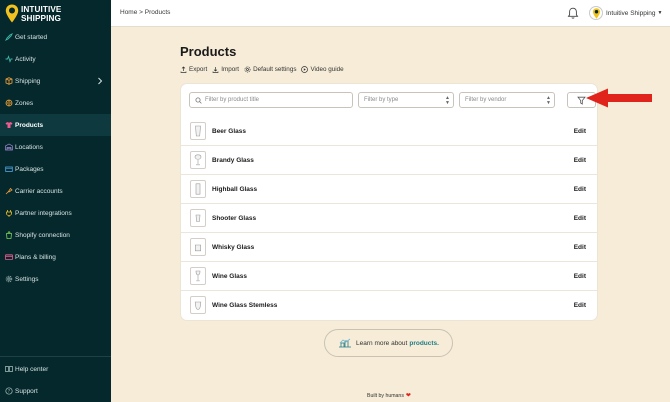  What do you see at coordinates (55, 391) in the screenshot?
I see `sidebar-item-support: ? Support` at bounding box center [55, 391].